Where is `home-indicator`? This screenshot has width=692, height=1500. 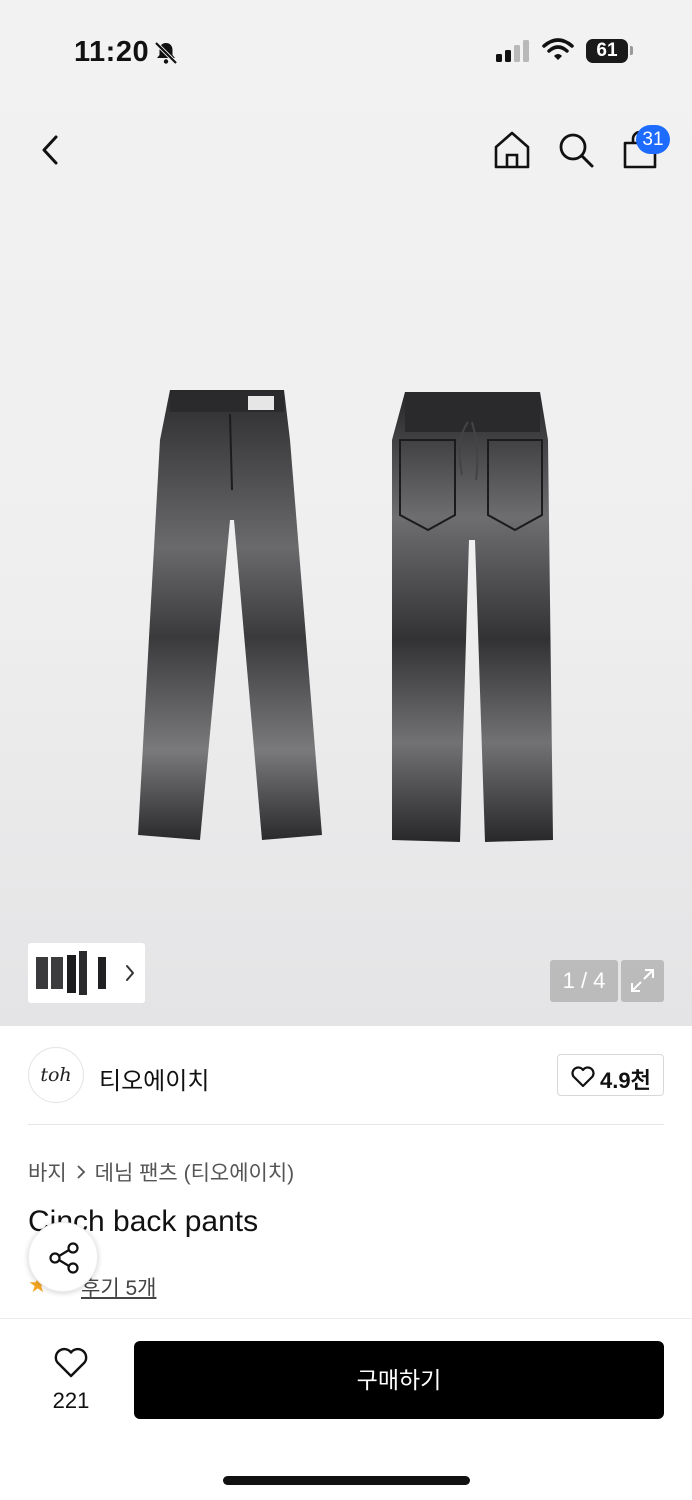
home-indicator is located at coordinates (346, 1480).